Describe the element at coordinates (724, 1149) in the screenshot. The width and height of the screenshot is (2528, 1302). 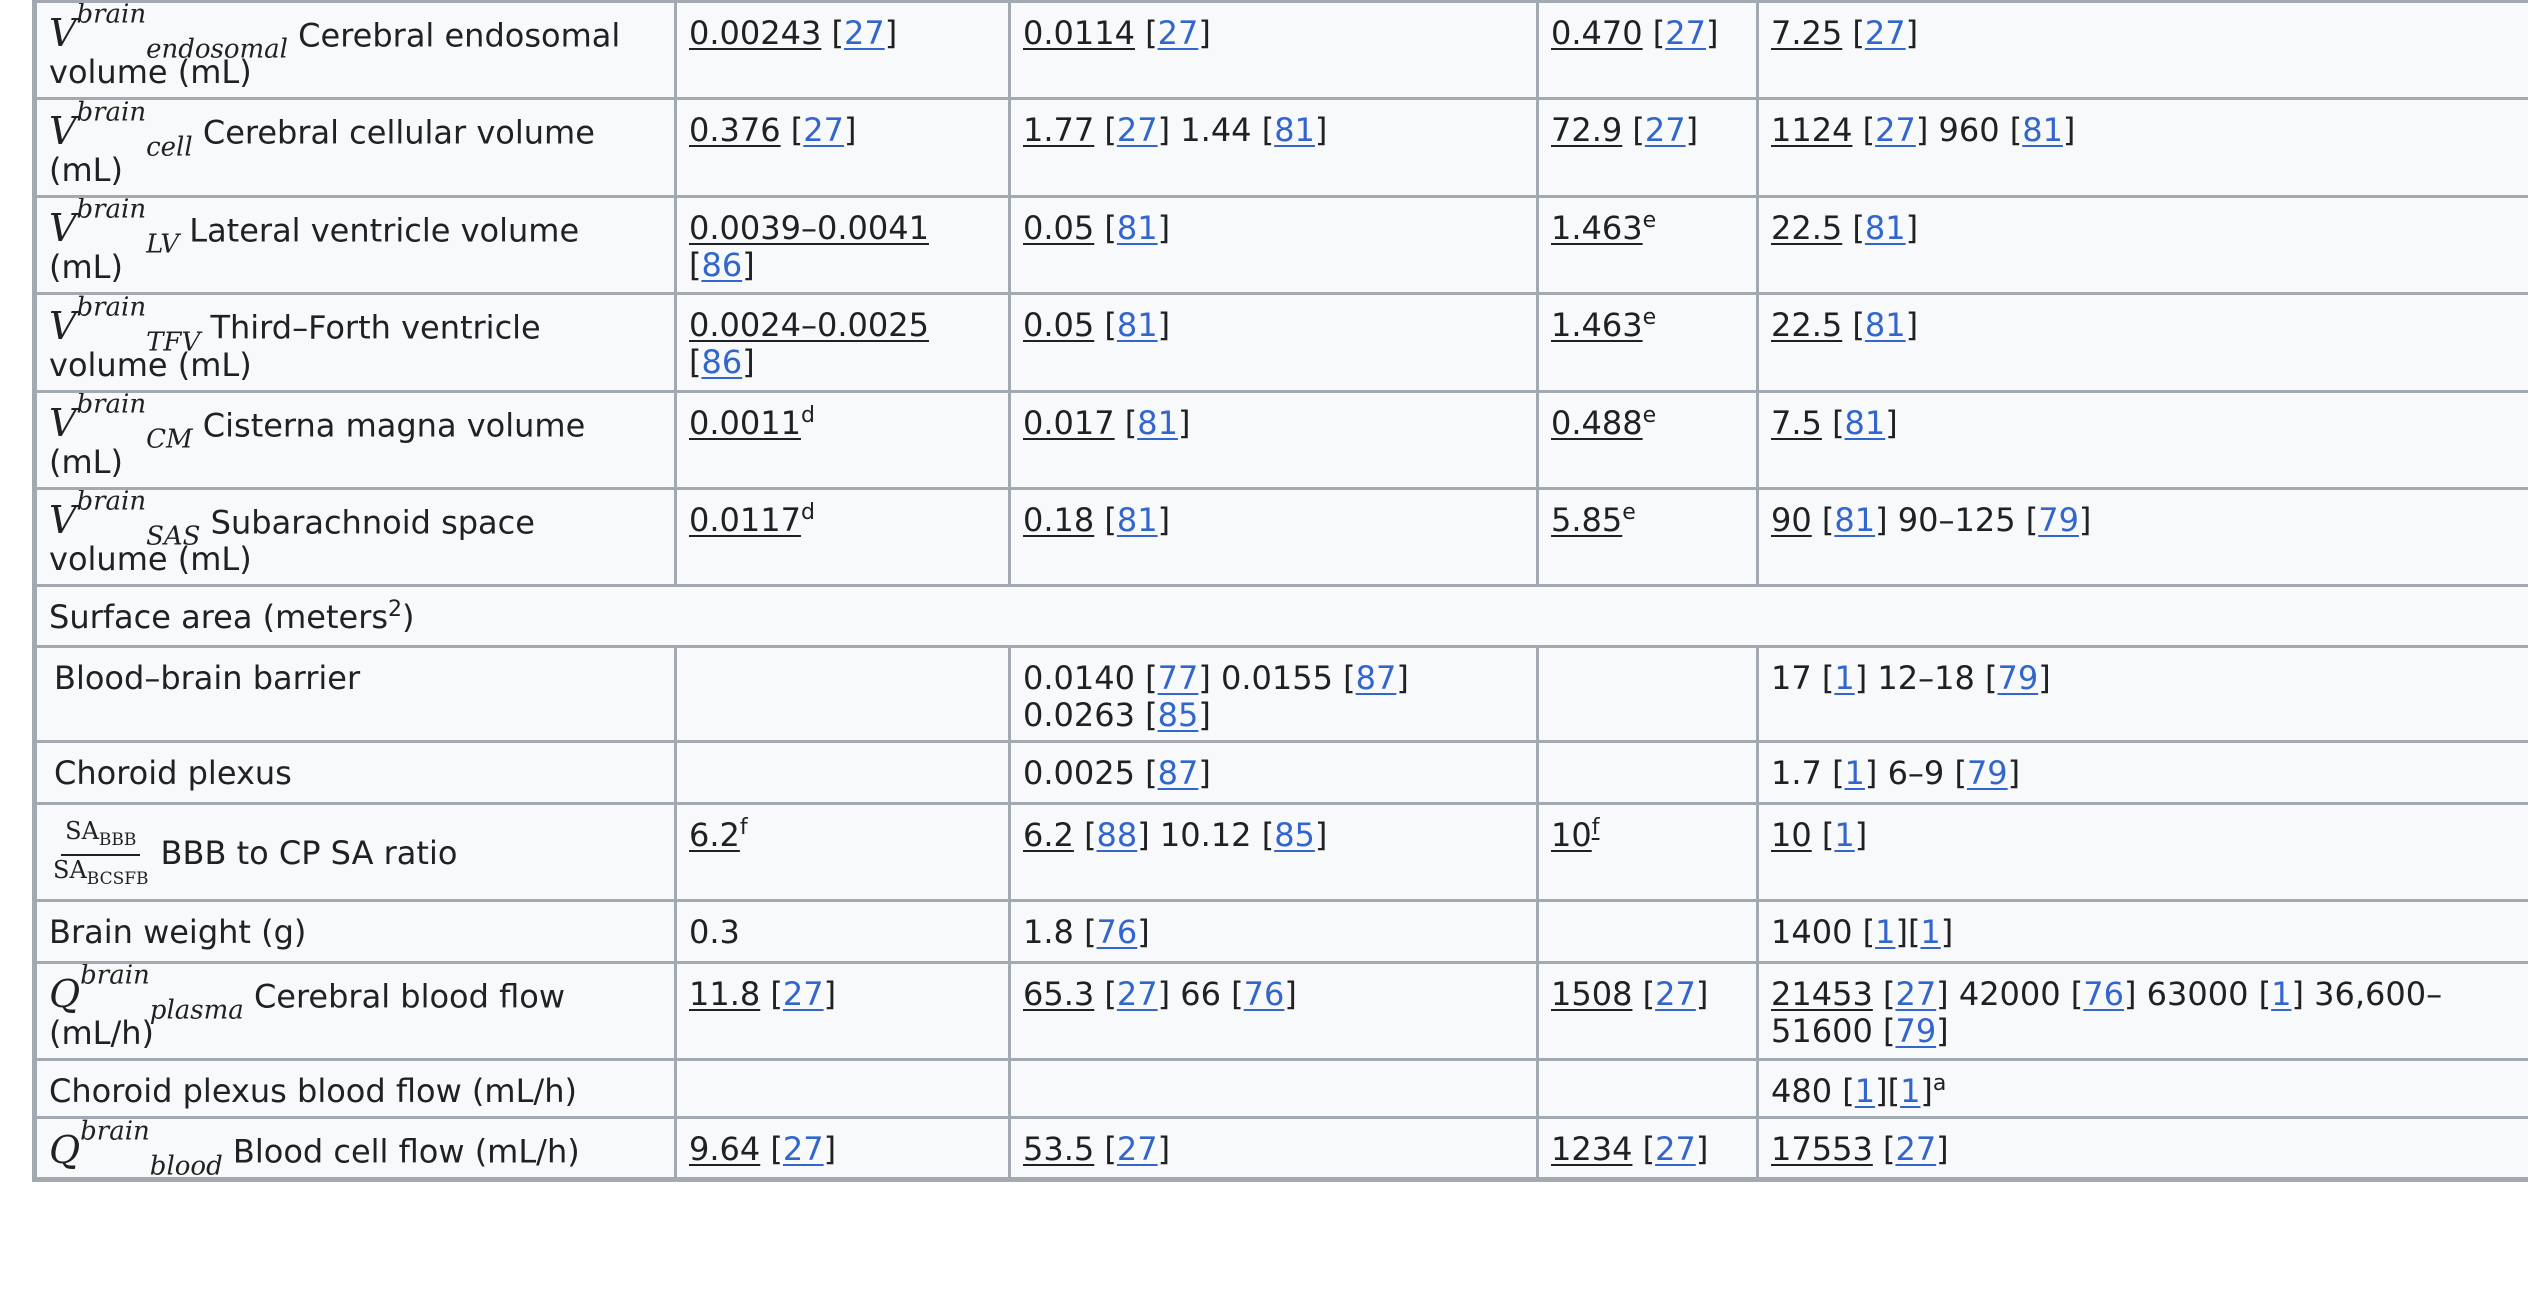
I see `linked-value: 9.64` at that location.